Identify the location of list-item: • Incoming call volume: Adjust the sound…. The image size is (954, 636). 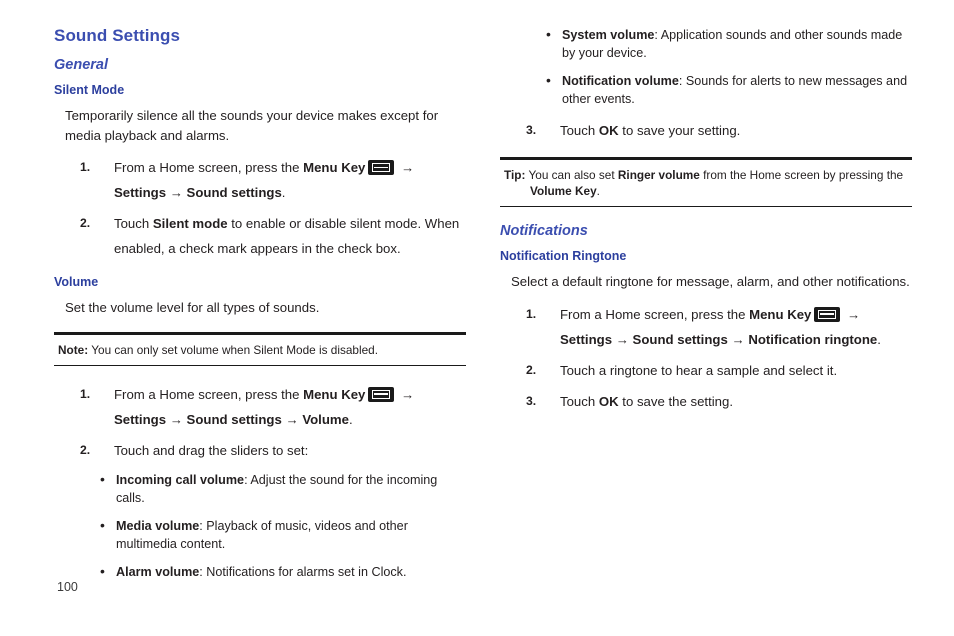
(282, 489).